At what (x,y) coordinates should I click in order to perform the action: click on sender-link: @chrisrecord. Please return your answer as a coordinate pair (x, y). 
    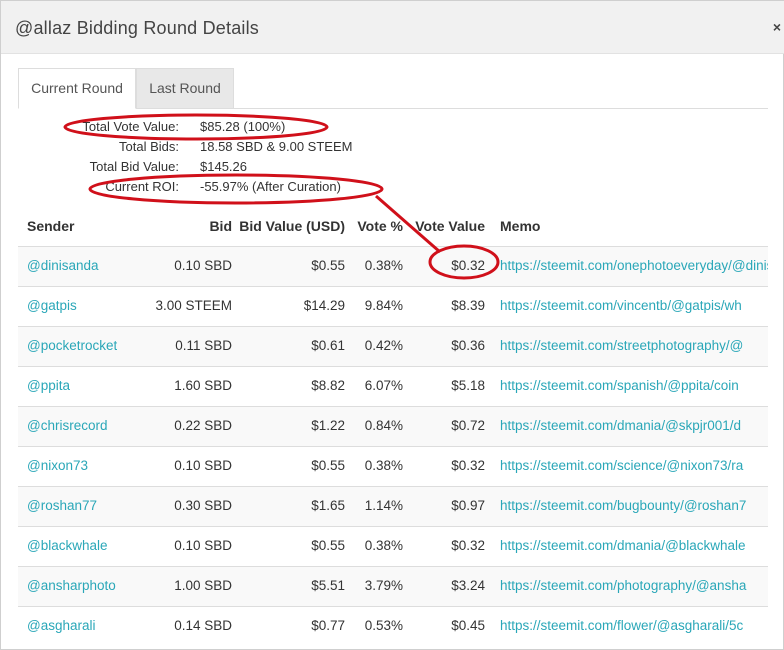
    Looking at the image, I should click on (67, 425).